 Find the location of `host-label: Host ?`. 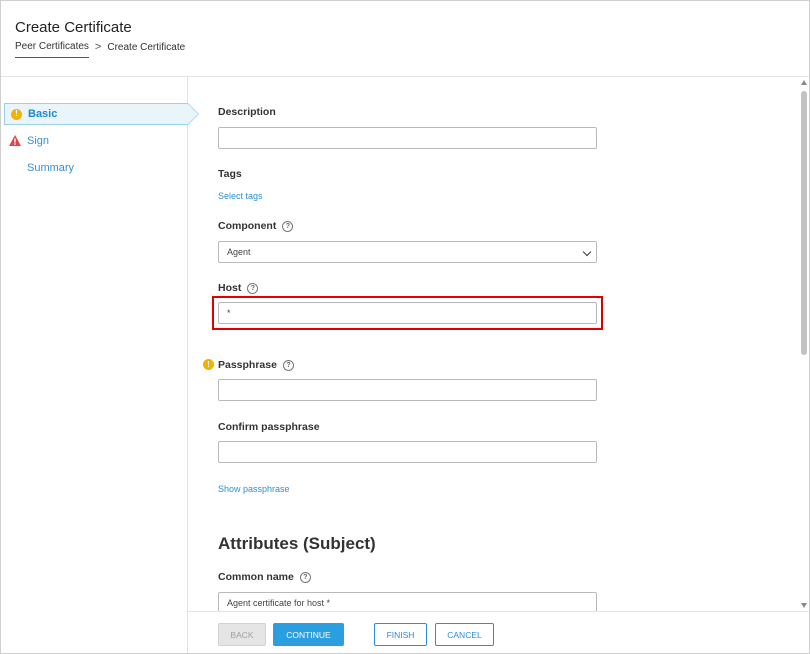

host-label: Host ? is located at coordinates (238, 288).